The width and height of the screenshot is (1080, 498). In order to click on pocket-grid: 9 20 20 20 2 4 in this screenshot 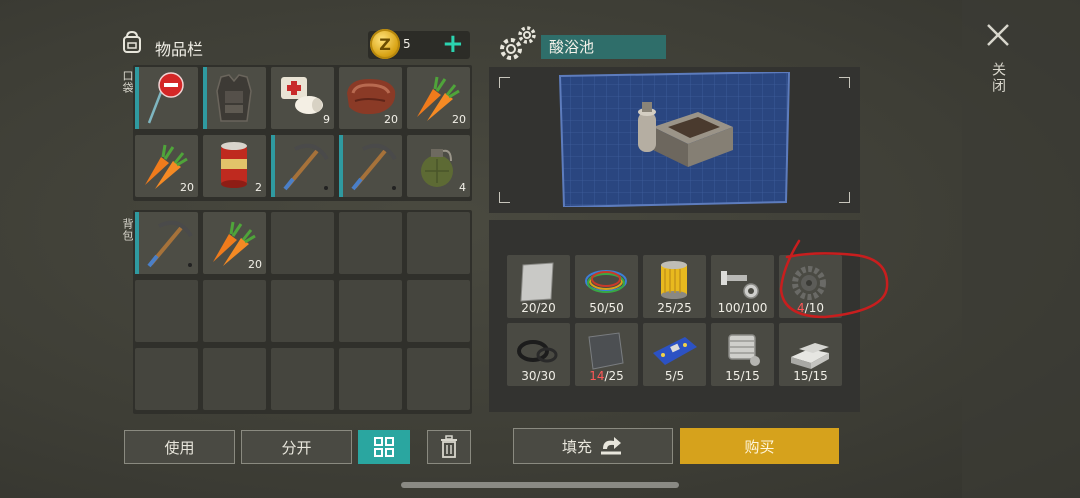, I will do `click(302, 133)`.